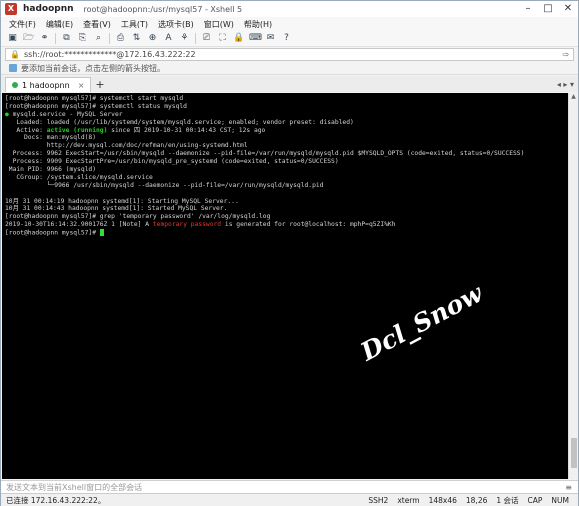 The width and height of the screenshot is (579, 506). I want to click on terminal-text: [root@hadoopnn mysql57]#, so click(52, 233).